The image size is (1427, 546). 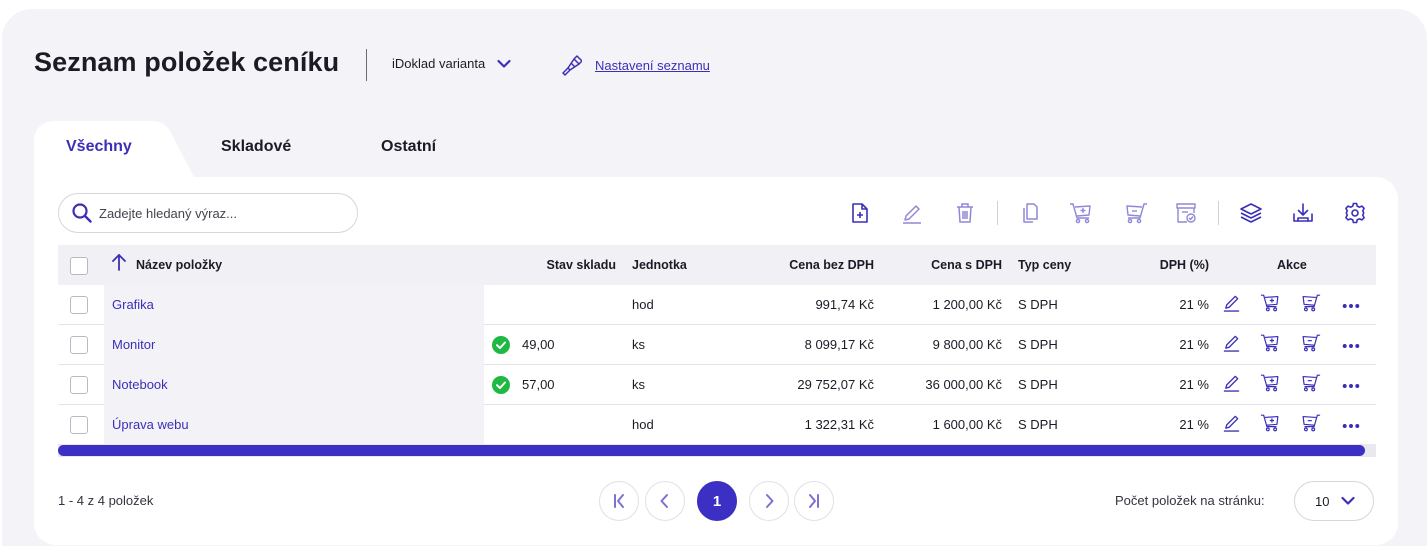 I want to click on first-page-icon, so click(x=619, y=501).